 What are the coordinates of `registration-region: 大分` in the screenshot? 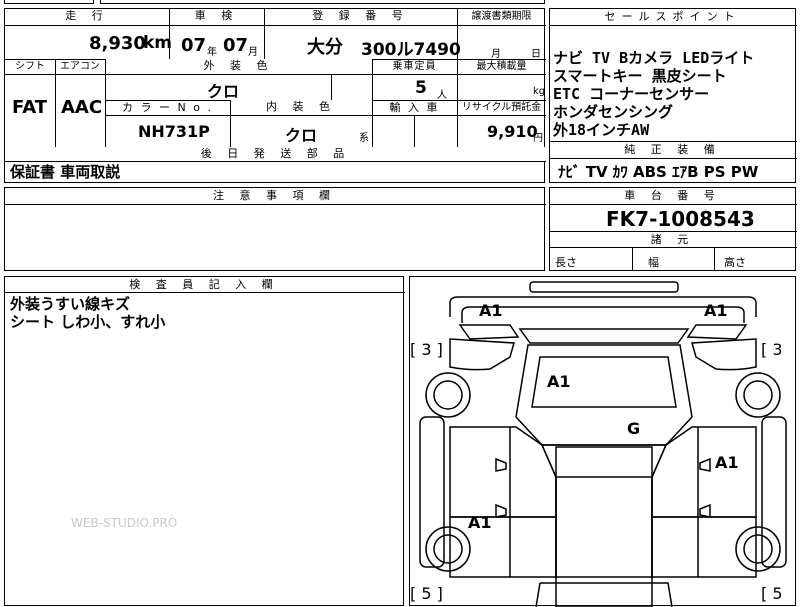 It's located at (325, 47).